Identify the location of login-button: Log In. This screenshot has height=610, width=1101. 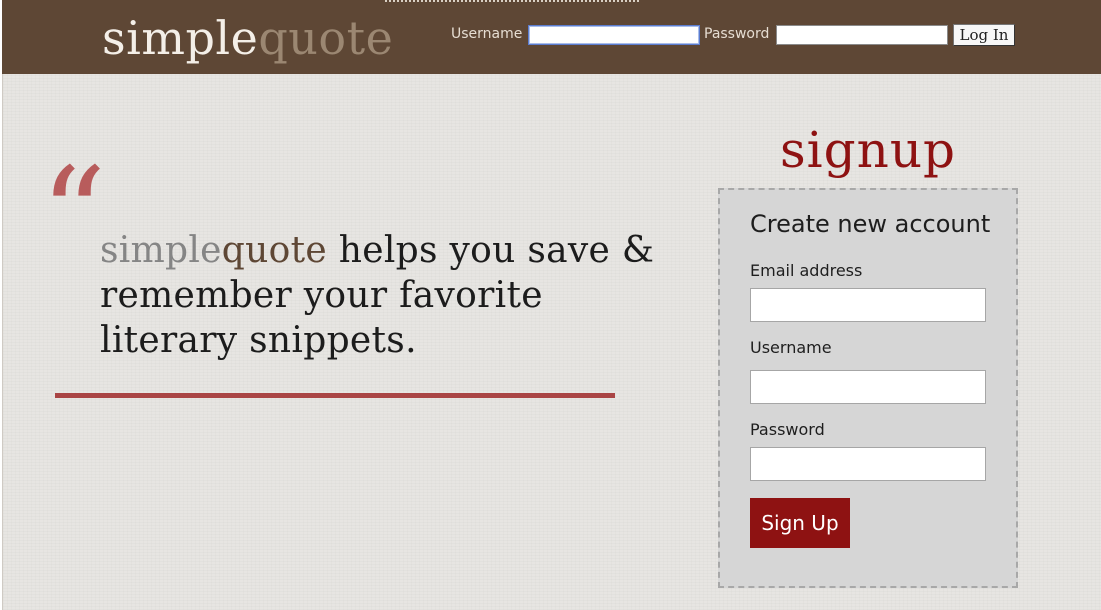
(984, 35).